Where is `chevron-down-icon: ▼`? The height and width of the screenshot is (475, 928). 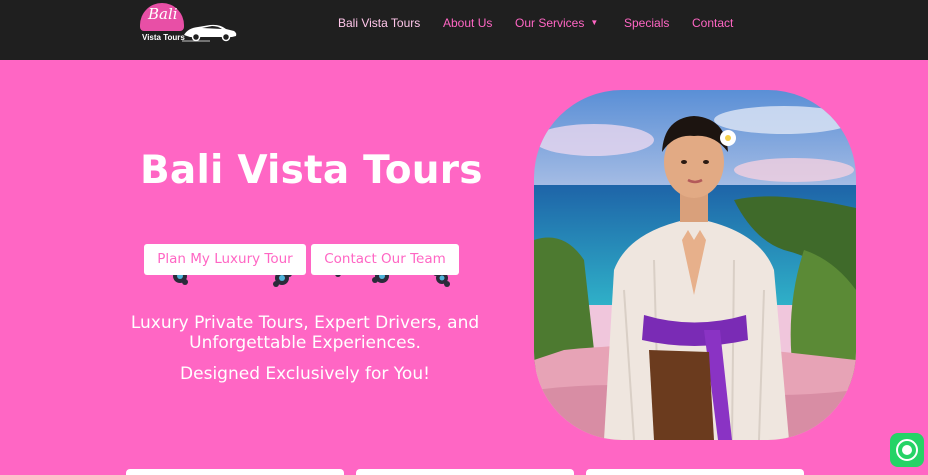 chevron-down-icon: ▼ is located at coordinates (594, 22).